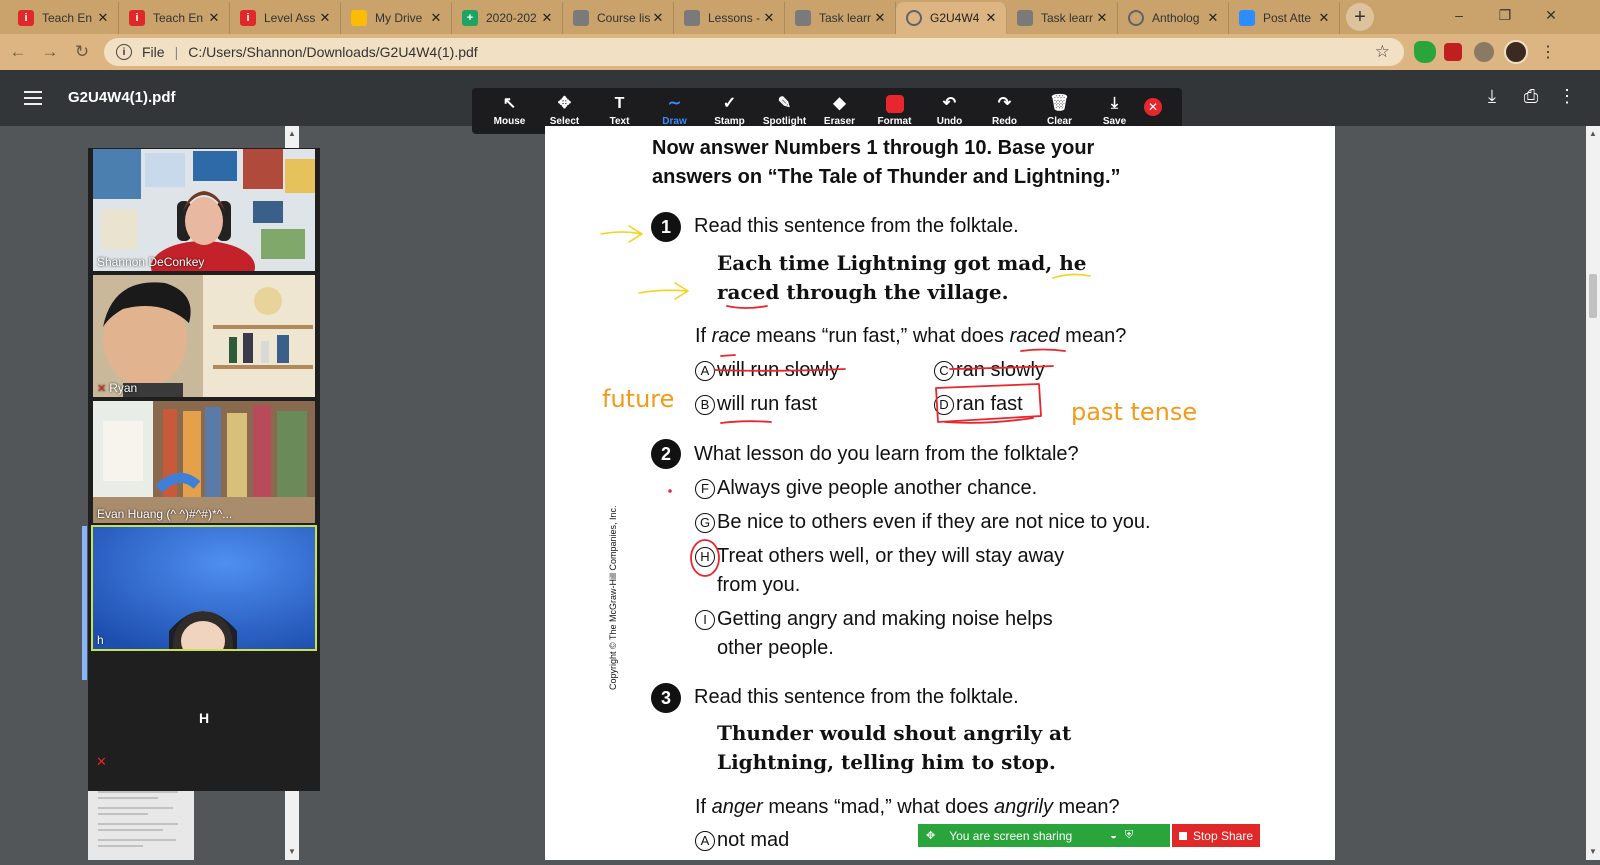 This screenshot has width=1600, height=865. What do you see at coordinates (1153, 107) in the screenshot?
I see `close-annotation-icon: ✕` at bounding box center [1153, 107].